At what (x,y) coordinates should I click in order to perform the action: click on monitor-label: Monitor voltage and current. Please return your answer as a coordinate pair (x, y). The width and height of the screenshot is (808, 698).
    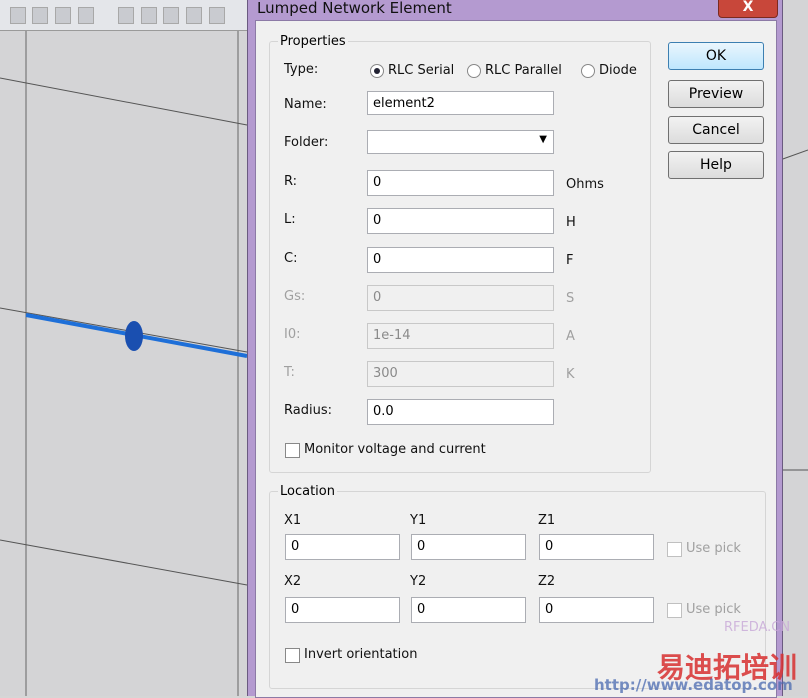
    Looking at the image, I should click on (395, 449).